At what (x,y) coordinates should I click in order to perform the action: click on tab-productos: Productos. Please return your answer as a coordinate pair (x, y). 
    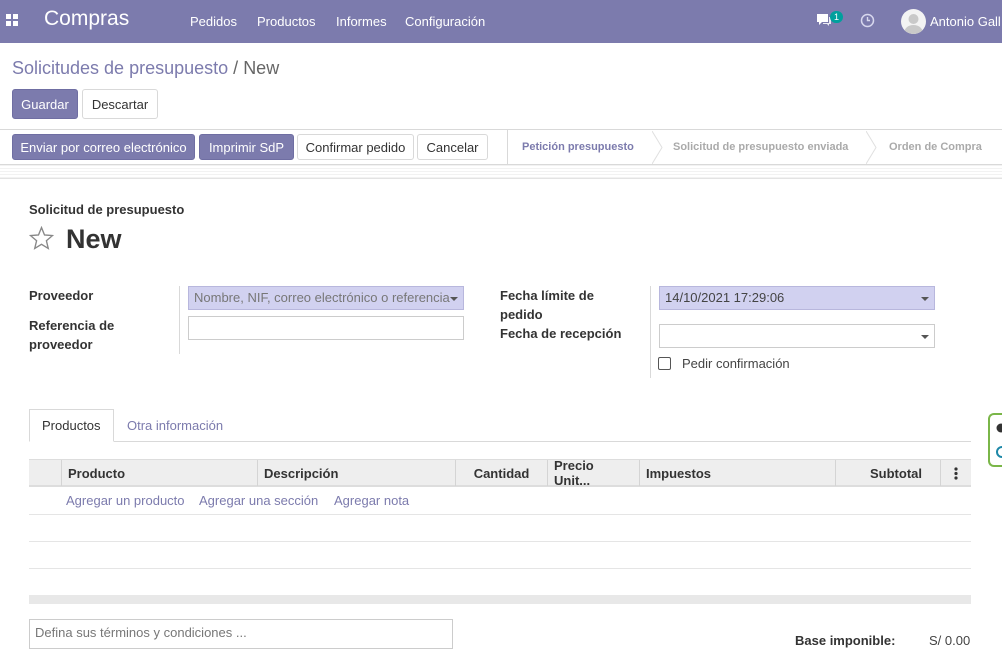
    Looking at the image, I should click on (71, 425).